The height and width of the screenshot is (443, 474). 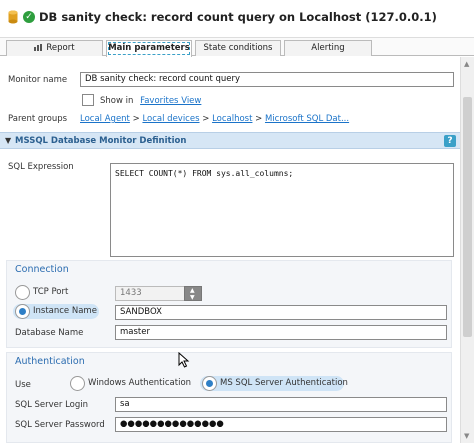 I want to click on tab-report-label: Report, so click(x=60, y=48).